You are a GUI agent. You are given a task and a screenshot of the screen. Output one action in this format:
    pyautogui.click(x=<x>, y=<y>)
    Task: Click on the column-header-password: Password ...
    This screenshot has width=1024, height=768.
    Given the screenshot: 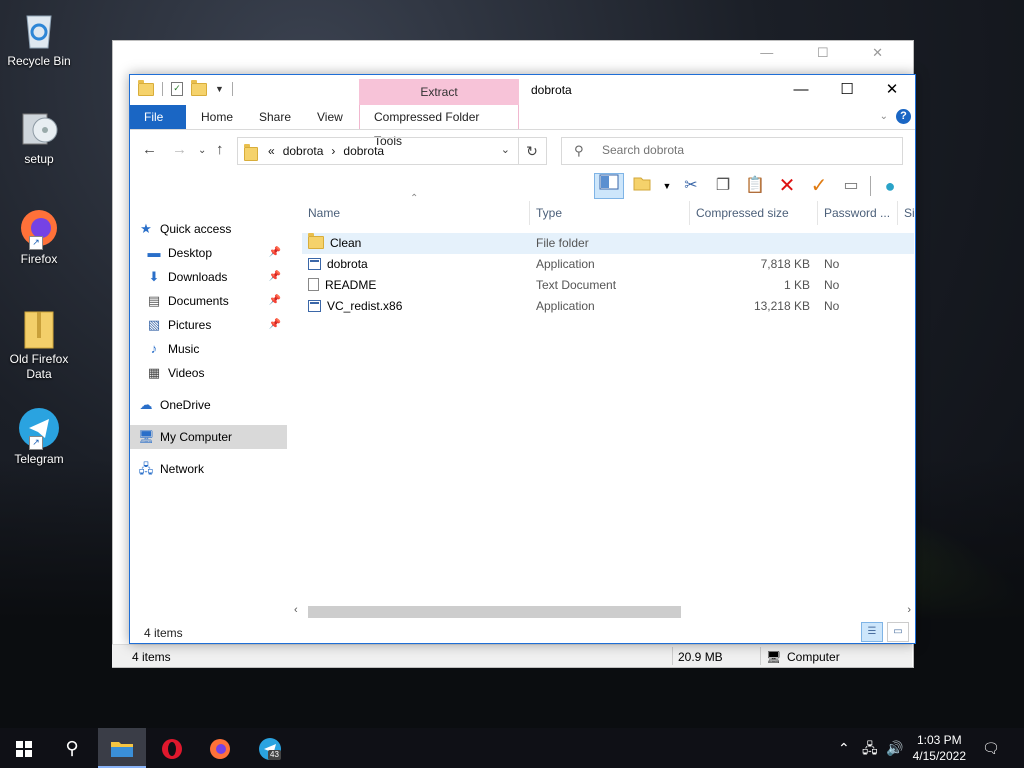 What is the action you would take?
    pyautogui.click(x=858, y=213)
    